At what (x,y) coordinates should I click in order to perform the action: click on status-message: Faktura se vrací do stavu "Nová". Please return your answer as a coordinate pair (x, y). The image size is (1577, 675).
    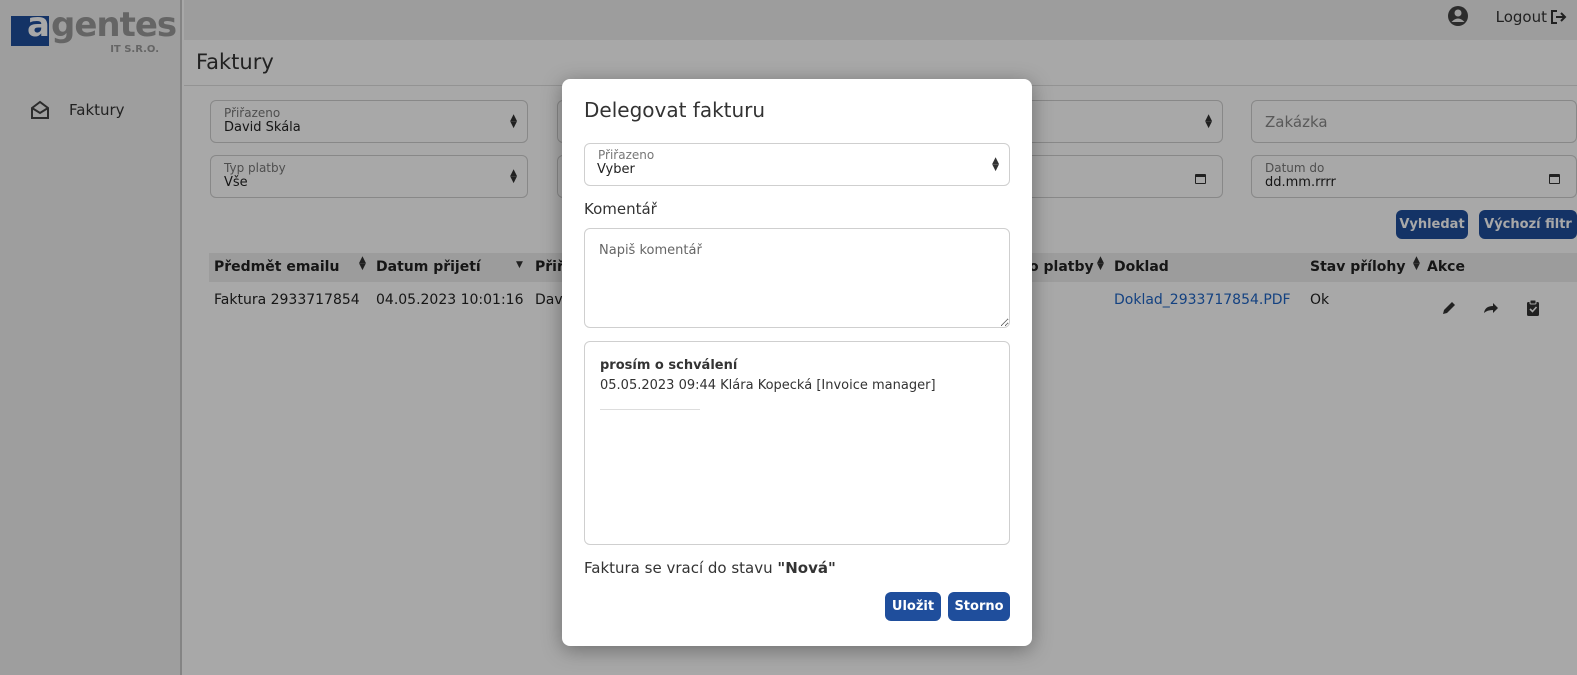
    Looking at the image, I should click on (710, 568).